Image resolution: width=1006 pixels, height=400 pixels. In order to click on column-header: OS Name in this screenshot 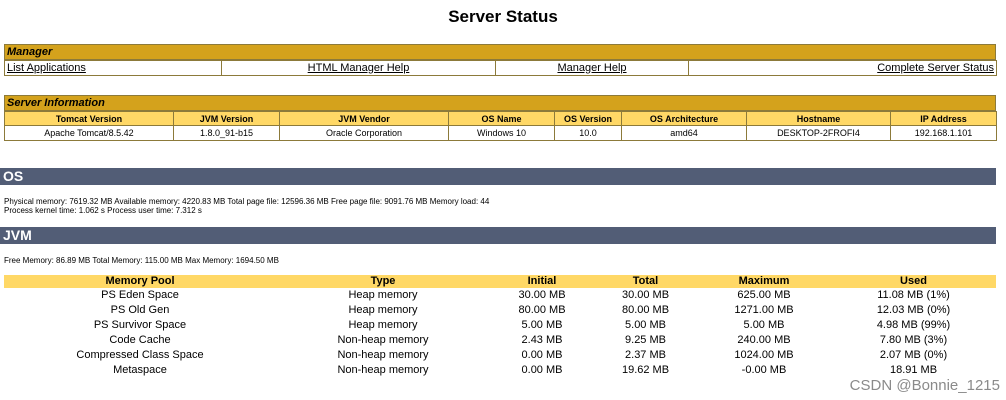, I will do `click(501, 118)`.